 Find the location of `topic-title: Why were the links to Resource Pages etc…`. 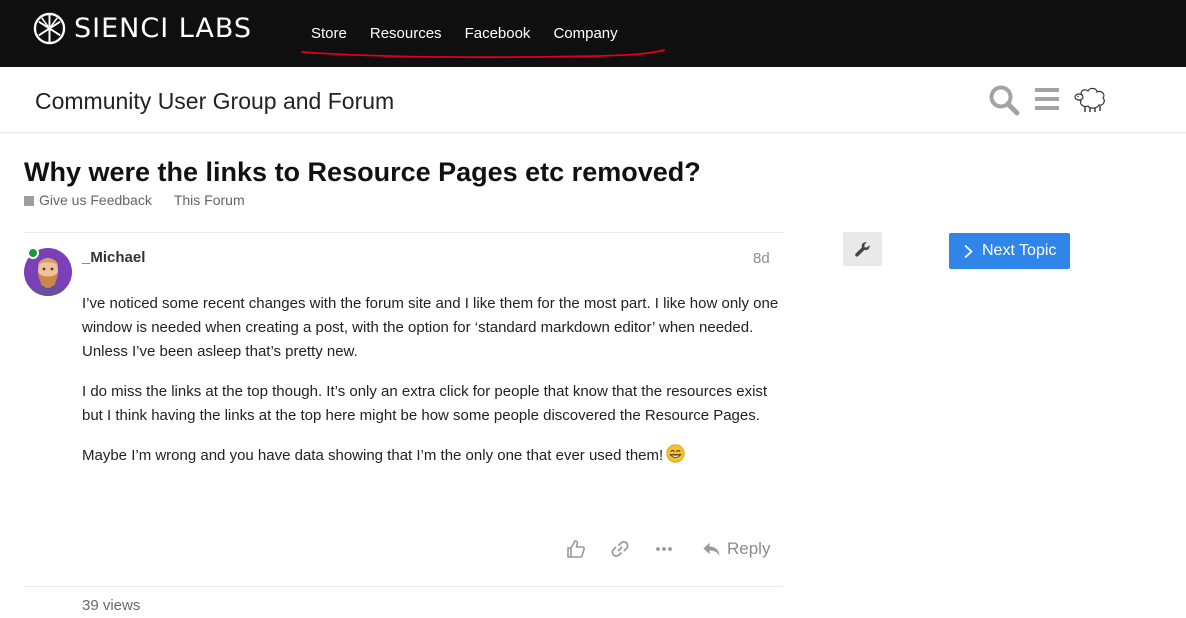

topic-title: Why were the links to Resource Pages etc… is located at coordinates (362, 172).